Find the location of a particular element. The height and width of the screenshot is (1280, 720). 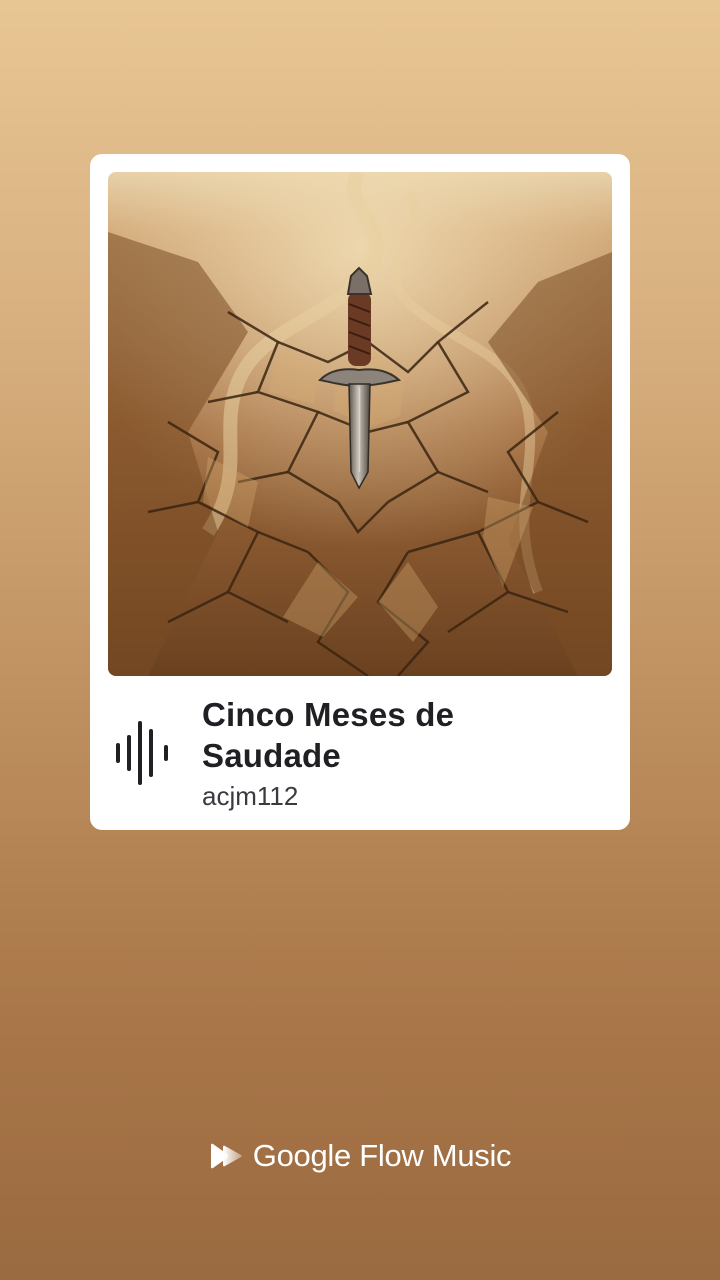

audio-waveform-icon is located at coordinates (142, 753).